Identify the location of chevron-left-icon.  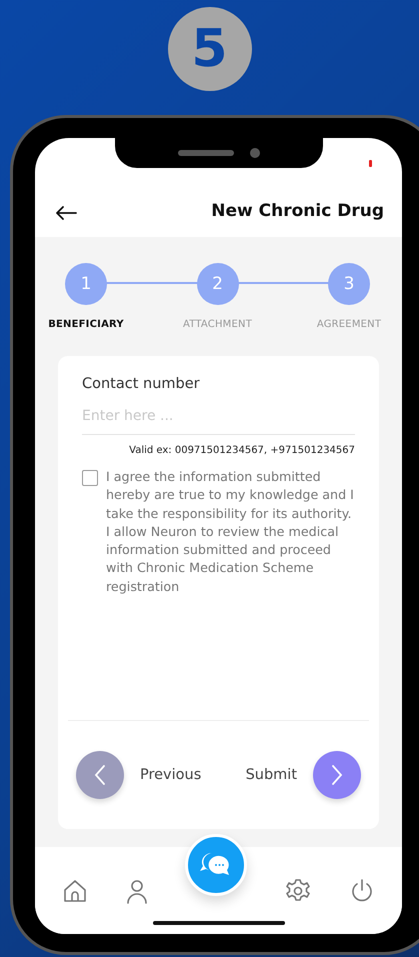
(100, 775).